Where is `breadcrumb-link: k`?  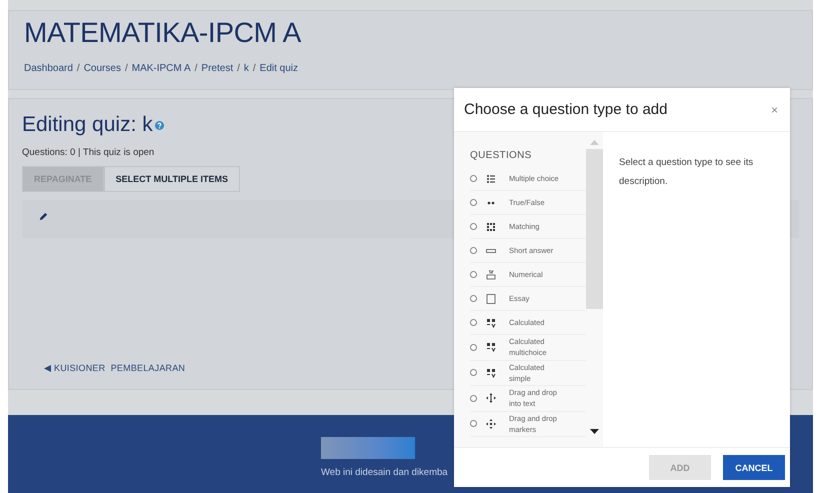 breadcrumb-link: k is located at coordinates (246, 68).